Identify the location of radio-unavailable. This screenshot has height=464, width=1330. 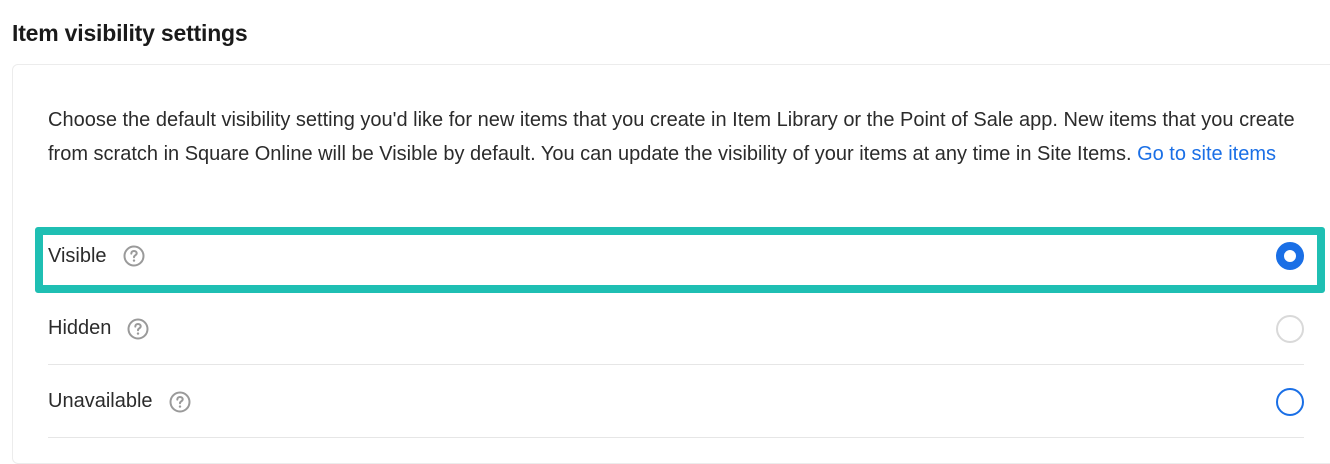
(1290, 401).